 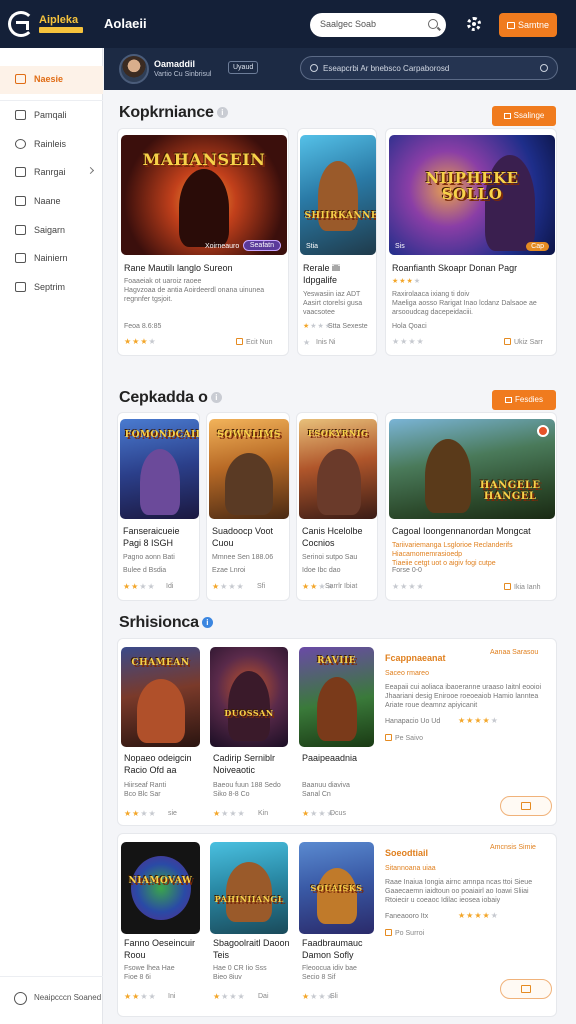 I want to click on featured-foot-text: Po Surroi, so click(x=410, y=933).